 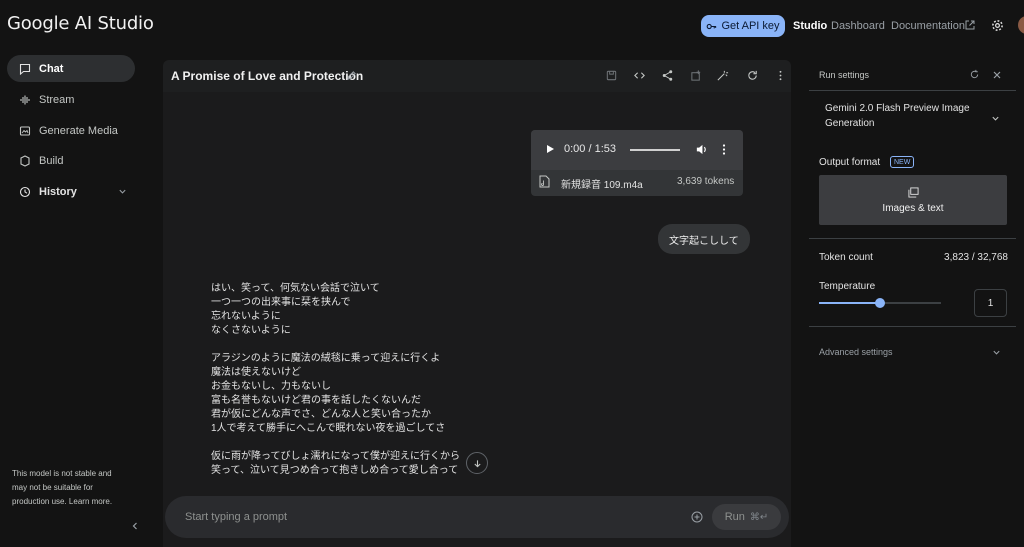 What do you see at coordinates (849, 303) in the screenshot?
I see `temperature-slider-fill` at bounding box center [849, 303].